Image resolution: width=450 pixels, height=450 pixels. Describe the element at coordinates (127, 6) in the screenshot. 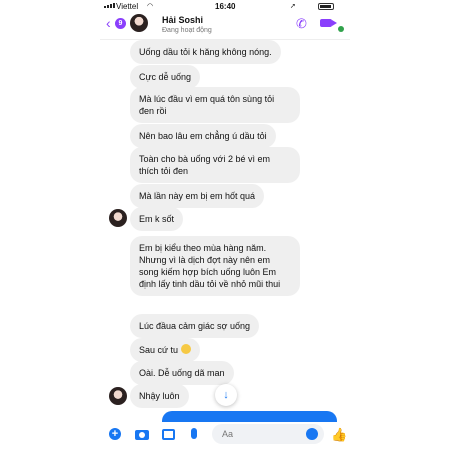

I see `carrier-name: Viettel` at that location.